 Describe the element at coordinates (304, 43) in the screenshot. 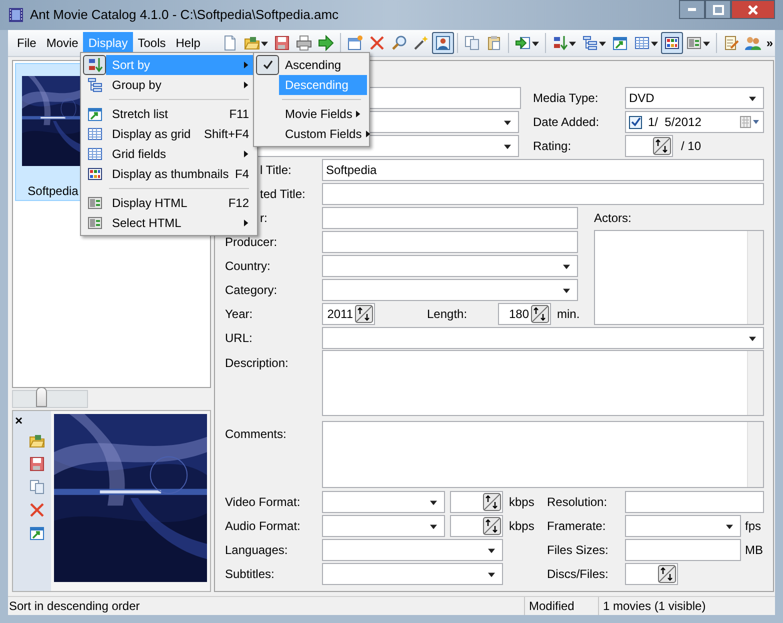

I see `printer-icon` at that location.